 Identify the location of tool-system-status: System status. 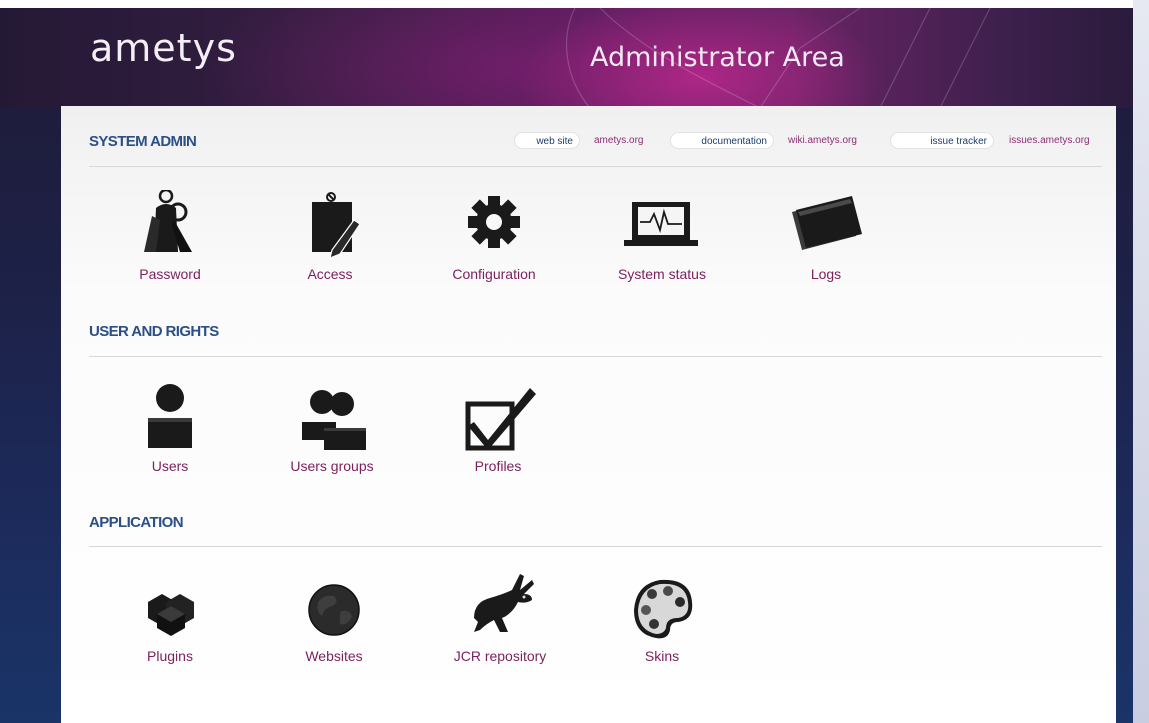
(662, 240).